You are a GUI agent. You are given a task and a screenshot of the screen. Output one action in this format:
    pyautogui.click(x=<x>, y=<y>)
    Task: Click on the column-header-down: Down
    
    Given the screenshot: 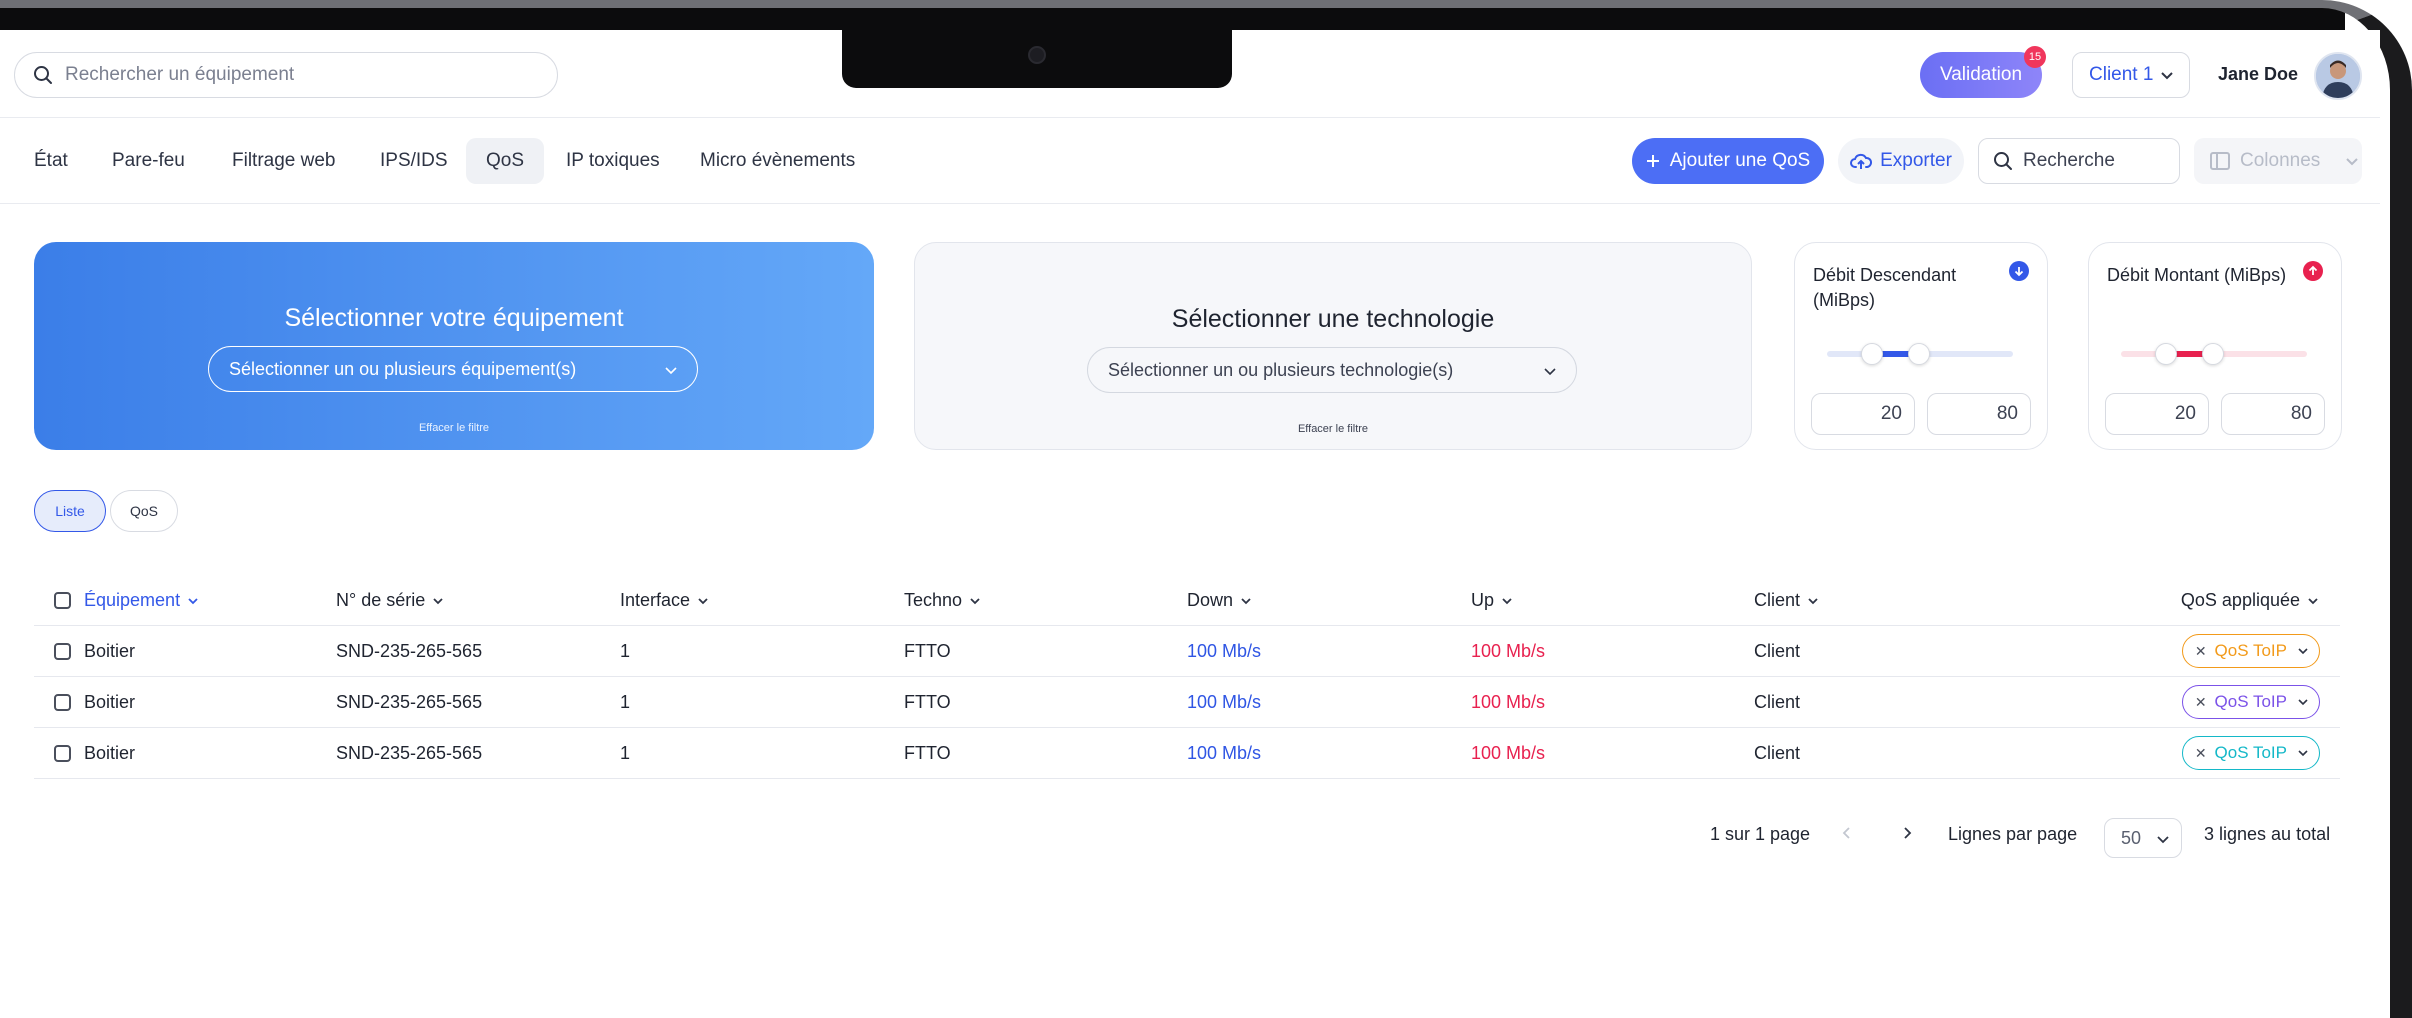 What is the action you would take?
    pyautogui.click(x=1220, y=600)
    